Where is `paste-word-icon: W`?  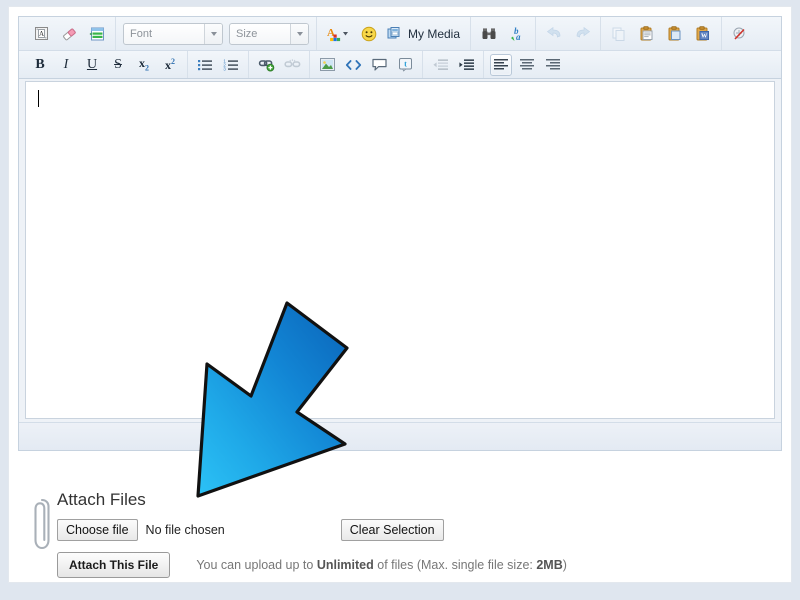
paste-word-icon: W is located at coordinates (703, 34).